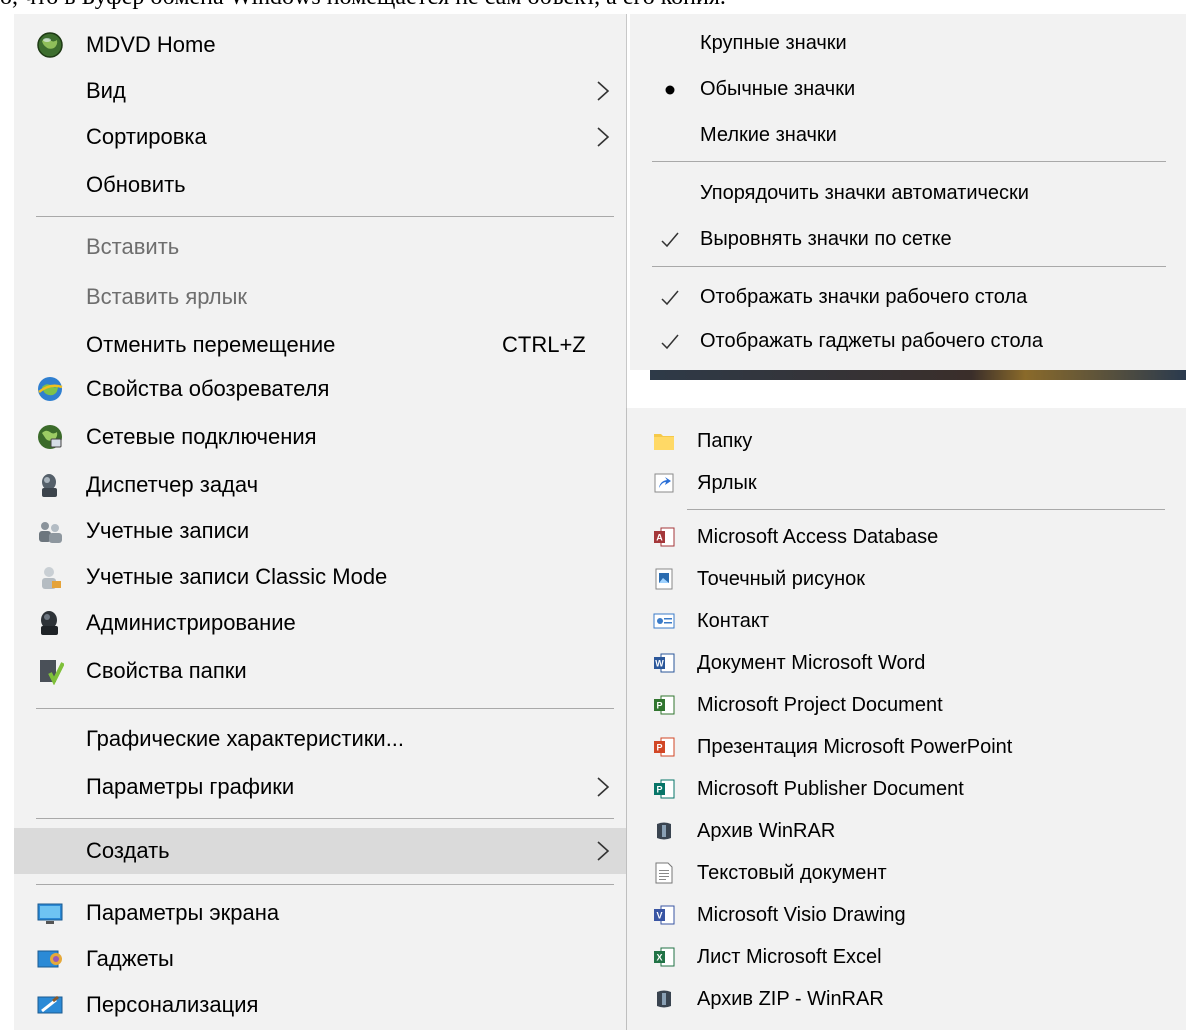  Describe the element at coordinates (320, 787) in the screenshot. I see `menu-item-graphics-options: Параметры графики` at that location.